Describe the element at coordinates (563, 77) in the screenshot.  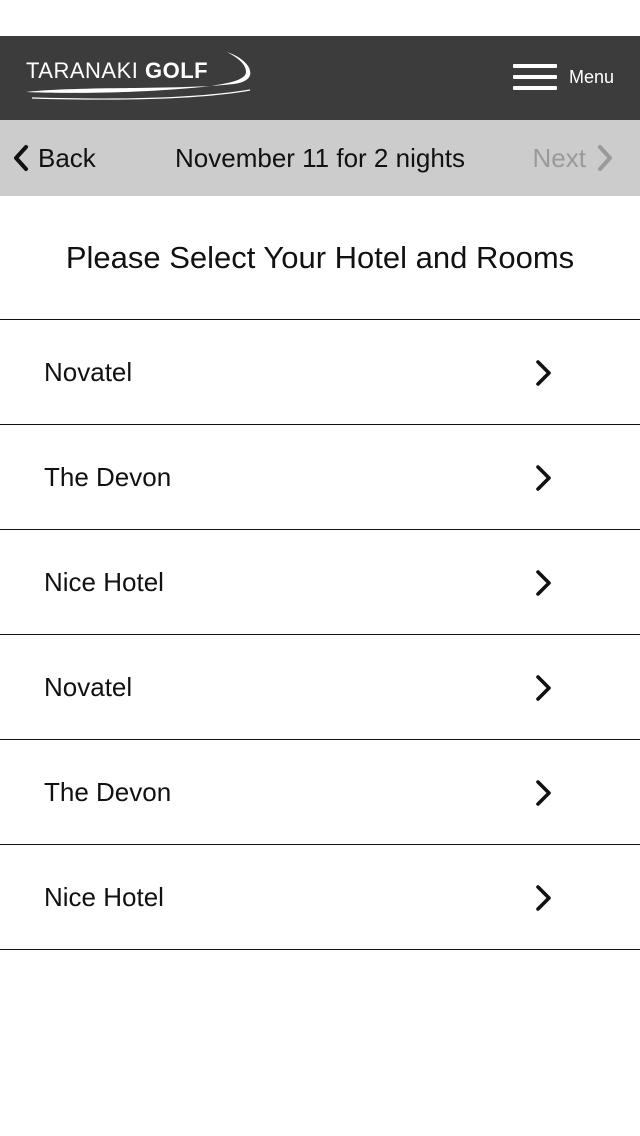
I see `menu-button: Menu` at that location.